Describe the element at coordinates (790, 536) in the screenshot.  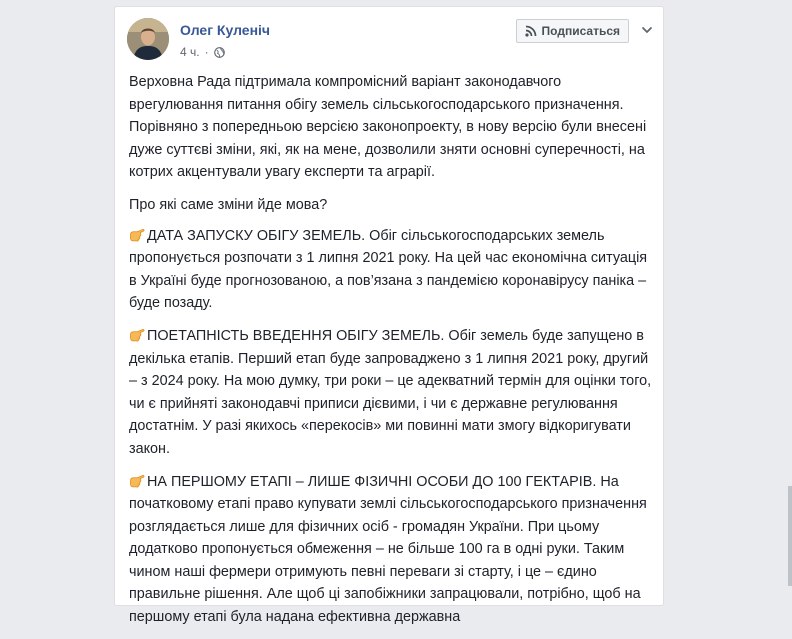
I see `scrollbar-thumb` at that location.